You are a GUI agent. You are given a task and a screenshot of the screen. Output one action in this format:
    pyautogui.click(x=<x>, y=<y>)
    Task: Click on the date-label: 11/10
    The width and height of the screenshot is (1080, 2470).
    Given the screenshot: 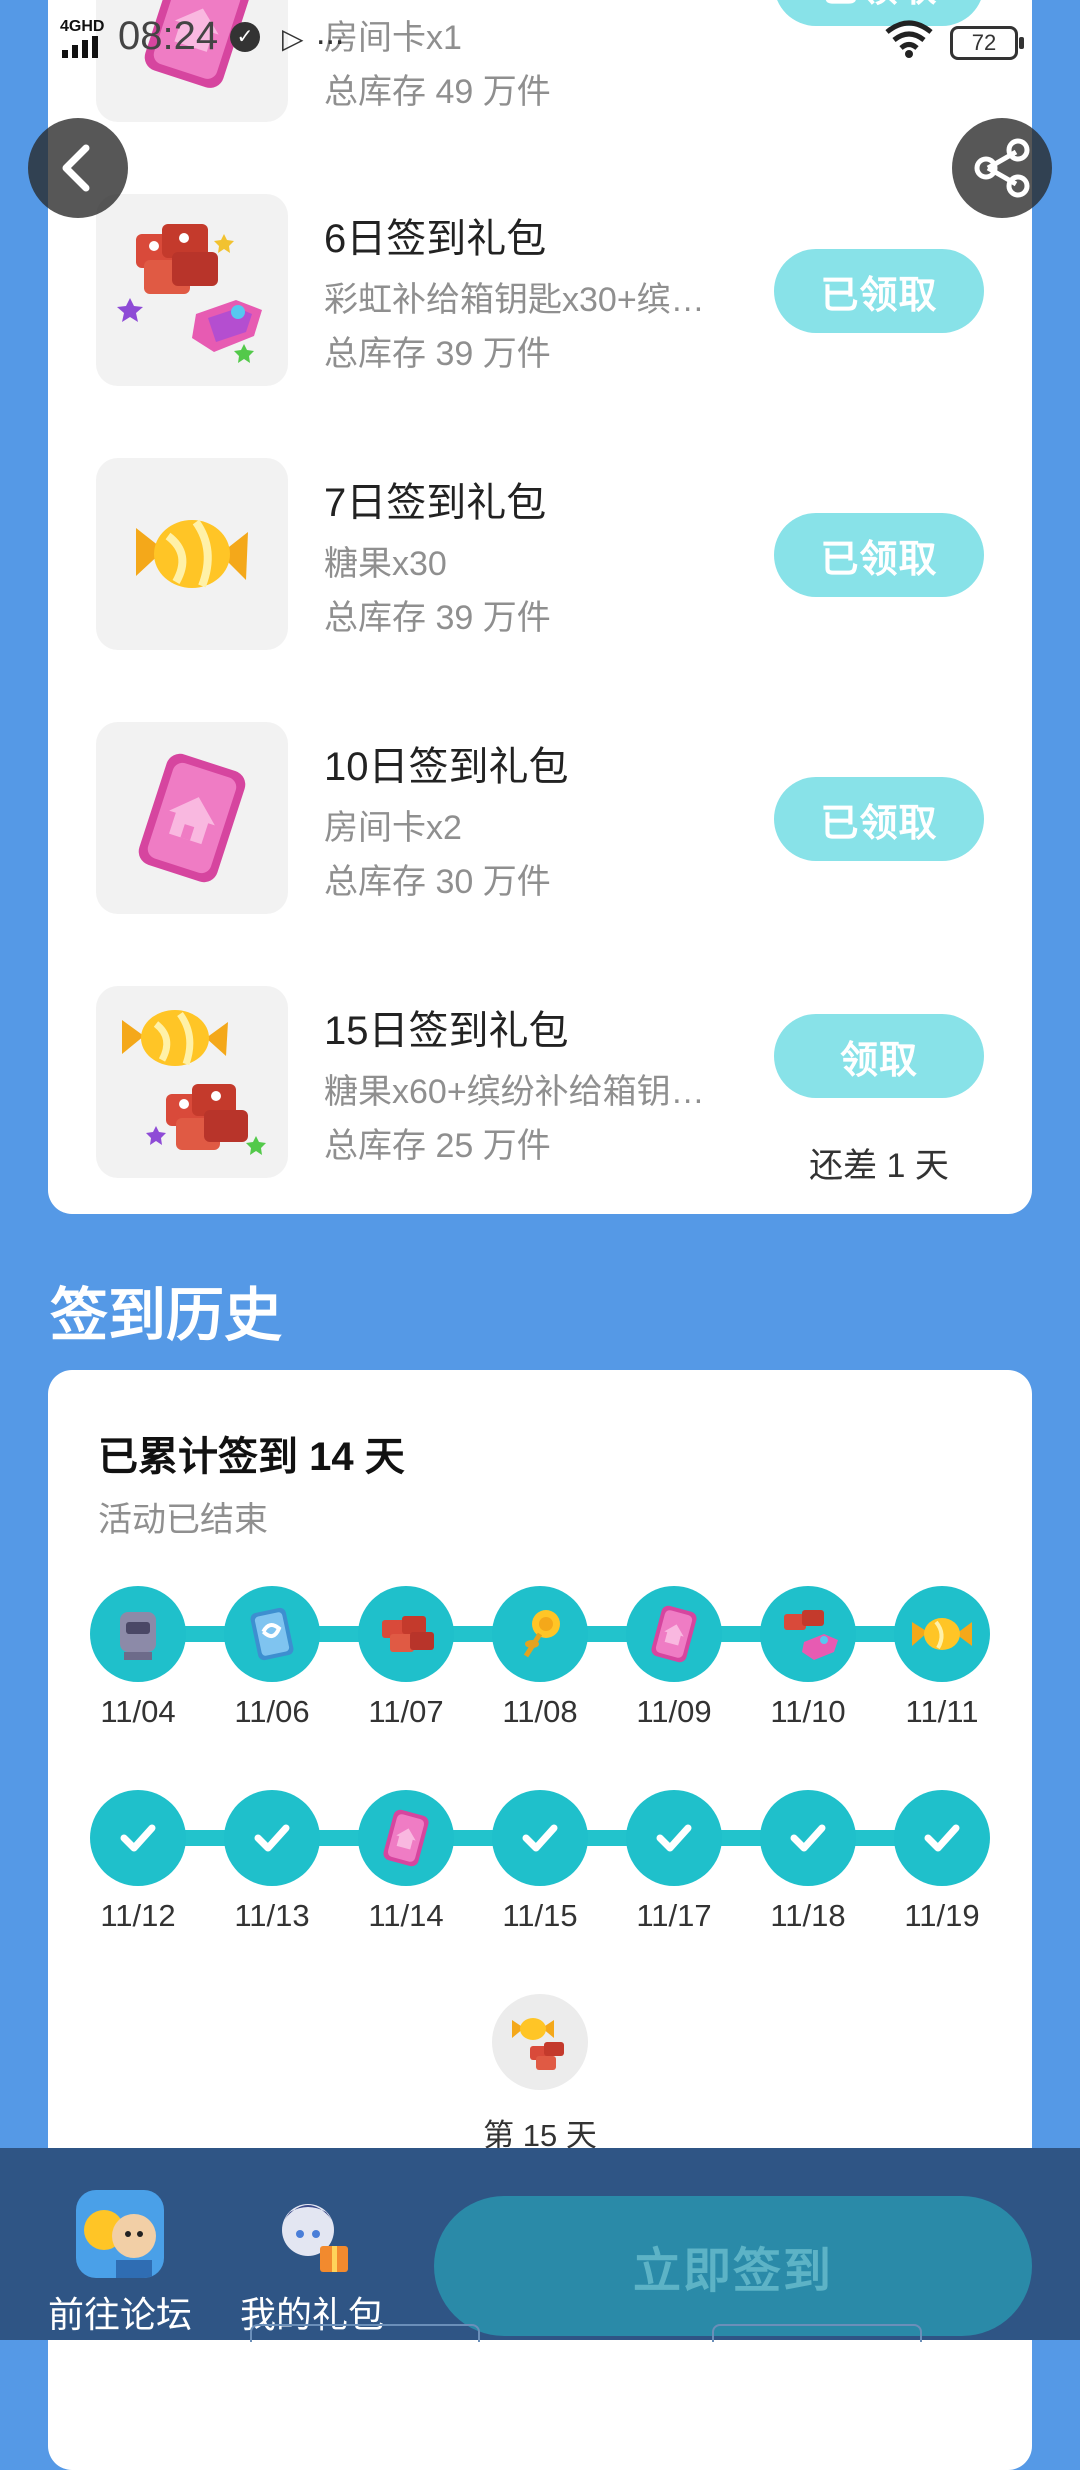 What is the action you would take?
    pyautogui.click(x=808, y=1711)
    